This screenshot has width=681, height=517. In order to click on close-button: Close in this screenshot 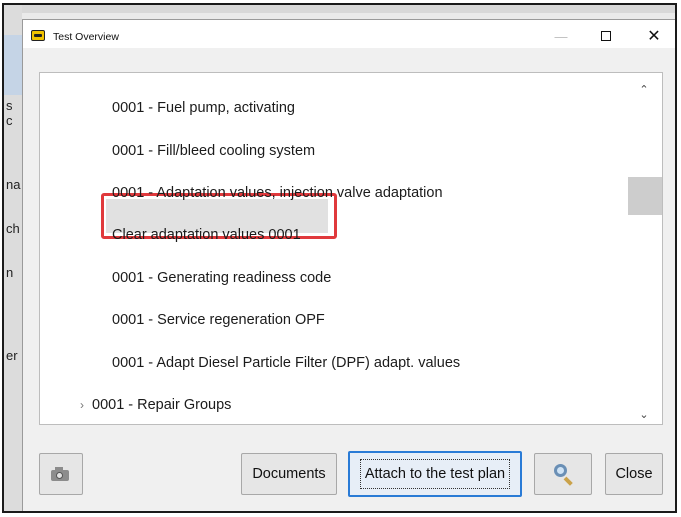, I will do `click(634, 474)`.